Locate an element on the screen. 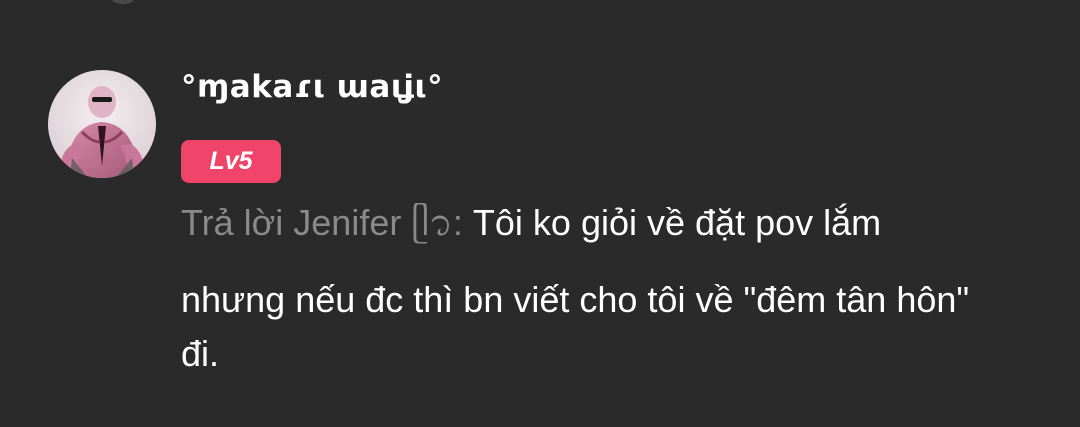 Image resolution: width=1080 pixels, height=427 pixels. user-avatar is located at coordinates (102, 124).